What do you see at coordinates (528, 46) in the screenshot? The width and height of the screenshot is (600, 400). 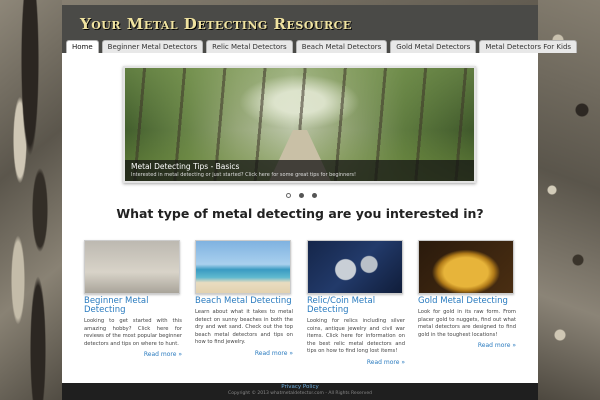 I see `nav-tab-kids: Metal Detectors For Kids` at bounding box center [528, 46].